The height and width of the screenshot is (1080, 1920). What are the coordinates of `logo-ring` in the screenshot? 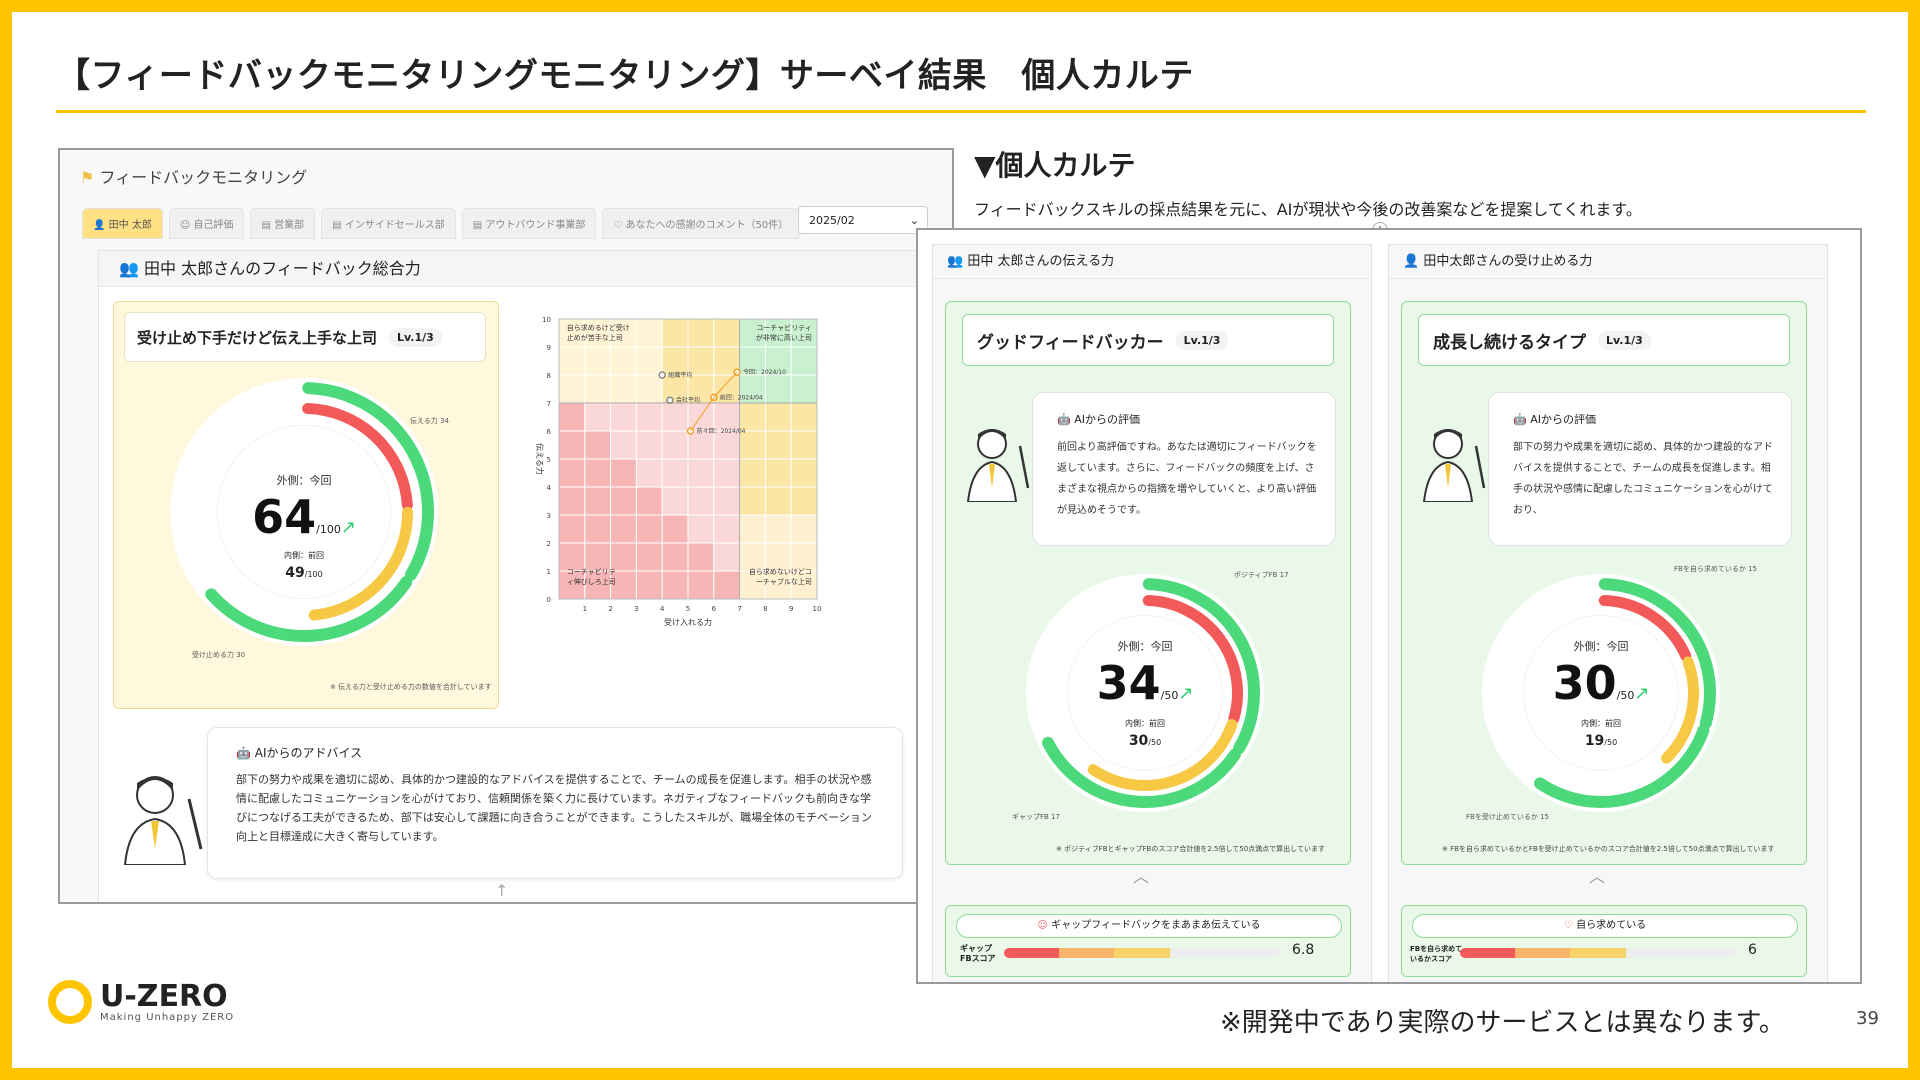 It's located at (70, 1002).